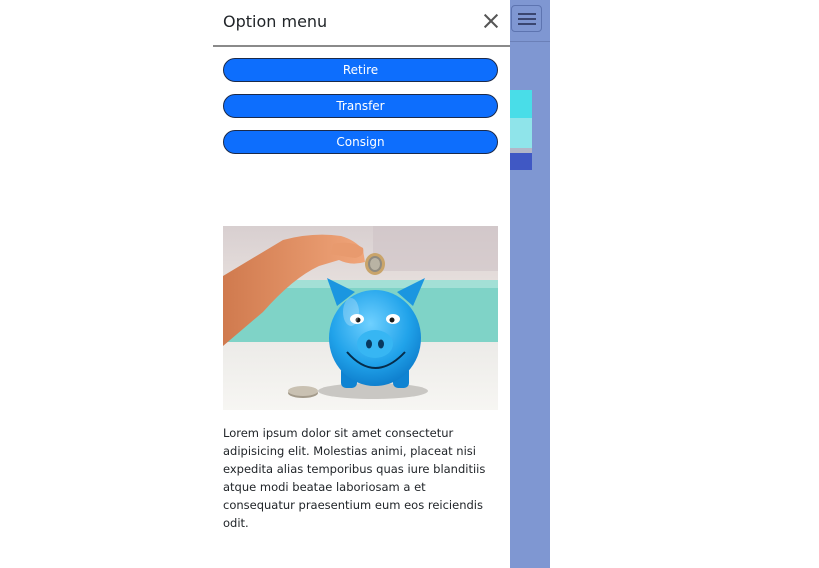  Describe the element at coordinates (491, 21) in the screenshot. I see `close-icon` at that location.